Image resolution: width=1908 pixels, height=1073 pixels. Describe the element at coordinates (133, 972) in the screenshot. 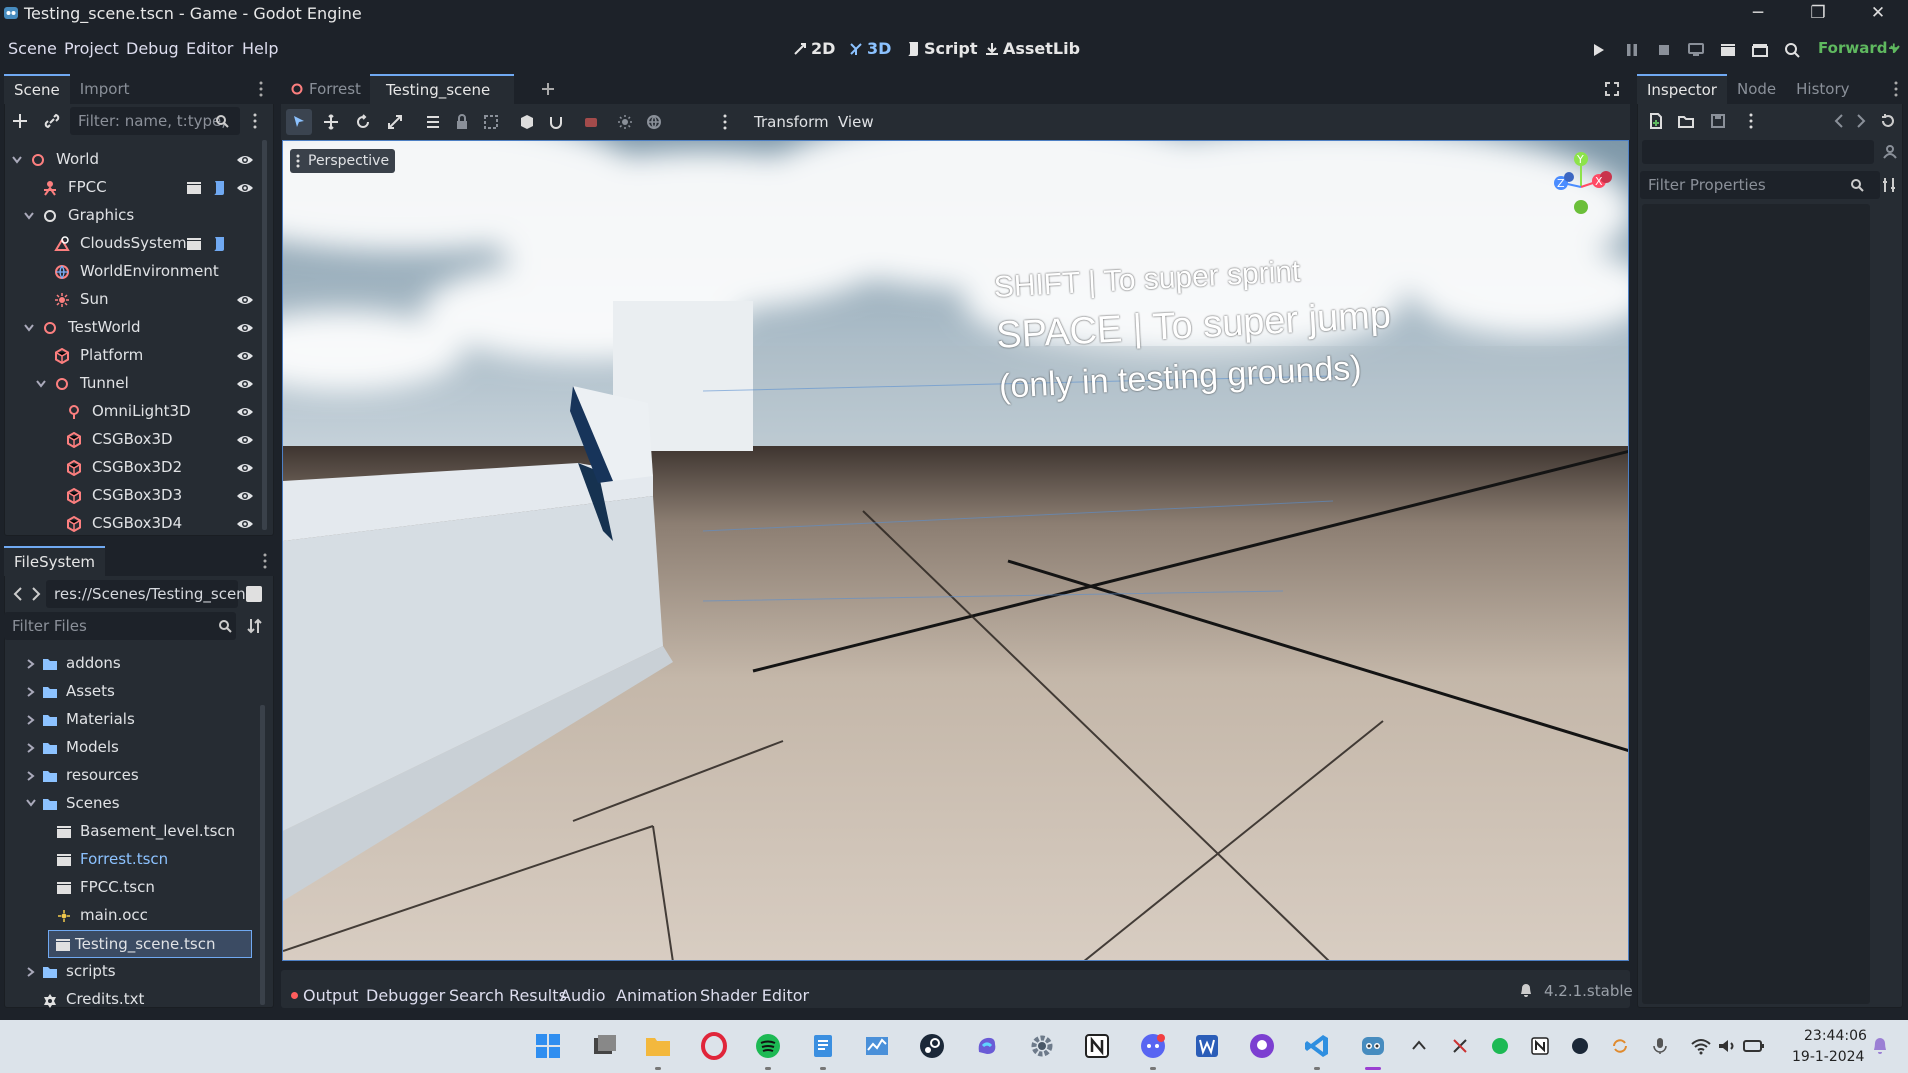

I see `fs-item-scripts: scripts` at that location.